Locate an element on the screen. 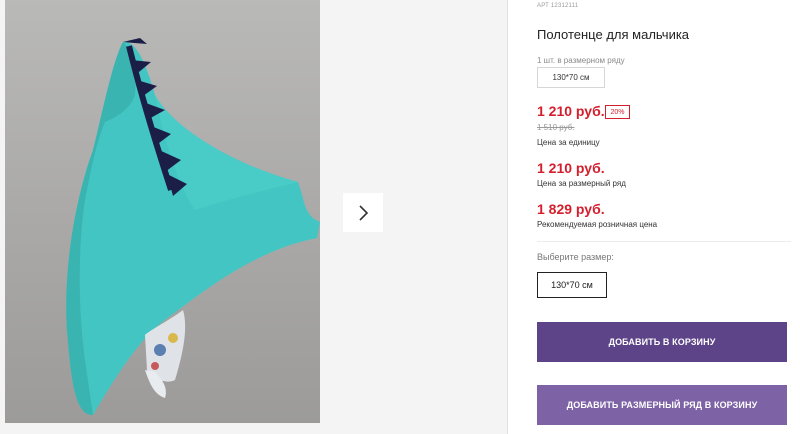 The width and height of the screenshot is (800, 434). section-divider is located at coordinates (664, 241).